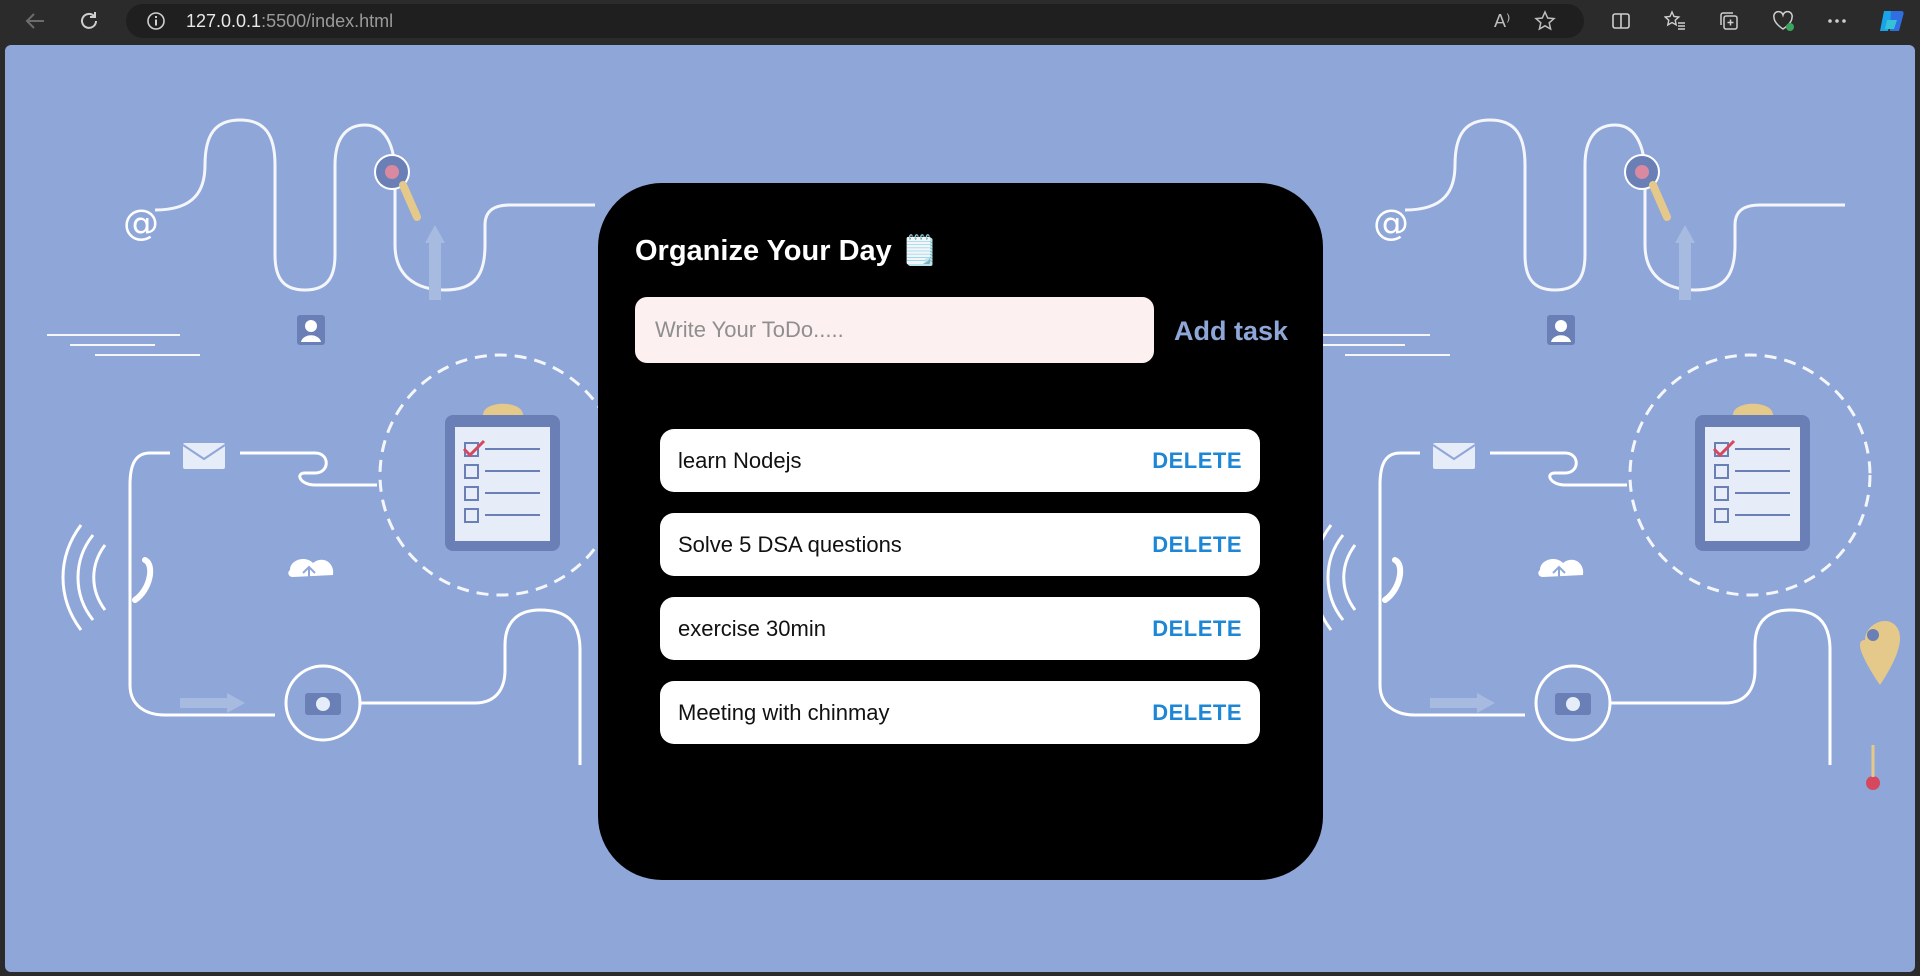 Image resolution: width=1920 pixels, height=976 pixels. What do you see at coordinates (960, 544) in the screenshot?
I see `task-item: Solve 5 DSA questions DELETE` at bounding box center [960, 544].